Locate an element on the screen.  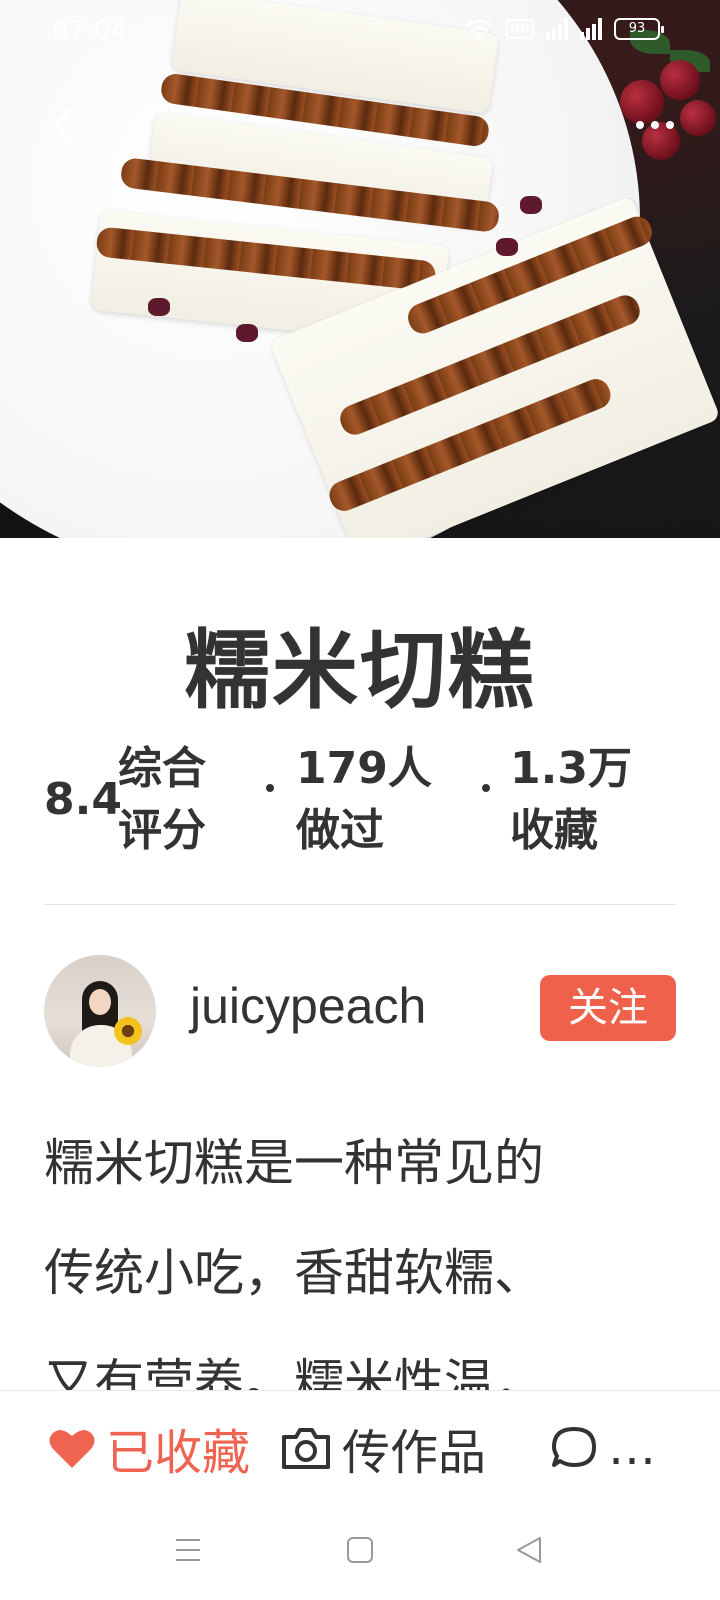
upload-work-button: 传作品 is located at coordinates (383, 1451).